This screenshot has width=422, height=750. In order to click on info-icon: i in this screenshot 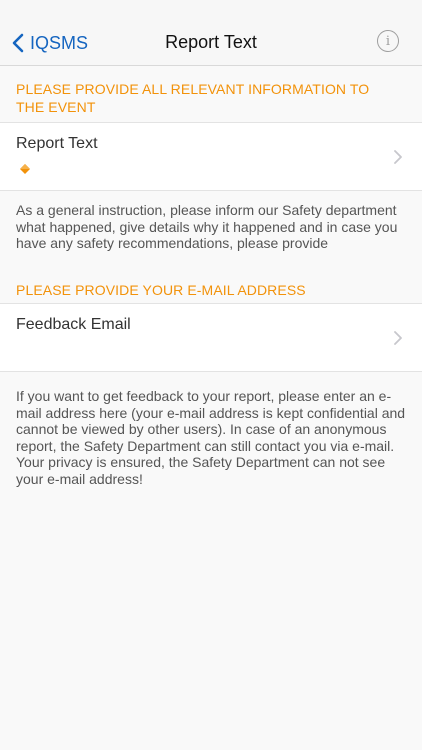, I will do `click(388, 41)`.